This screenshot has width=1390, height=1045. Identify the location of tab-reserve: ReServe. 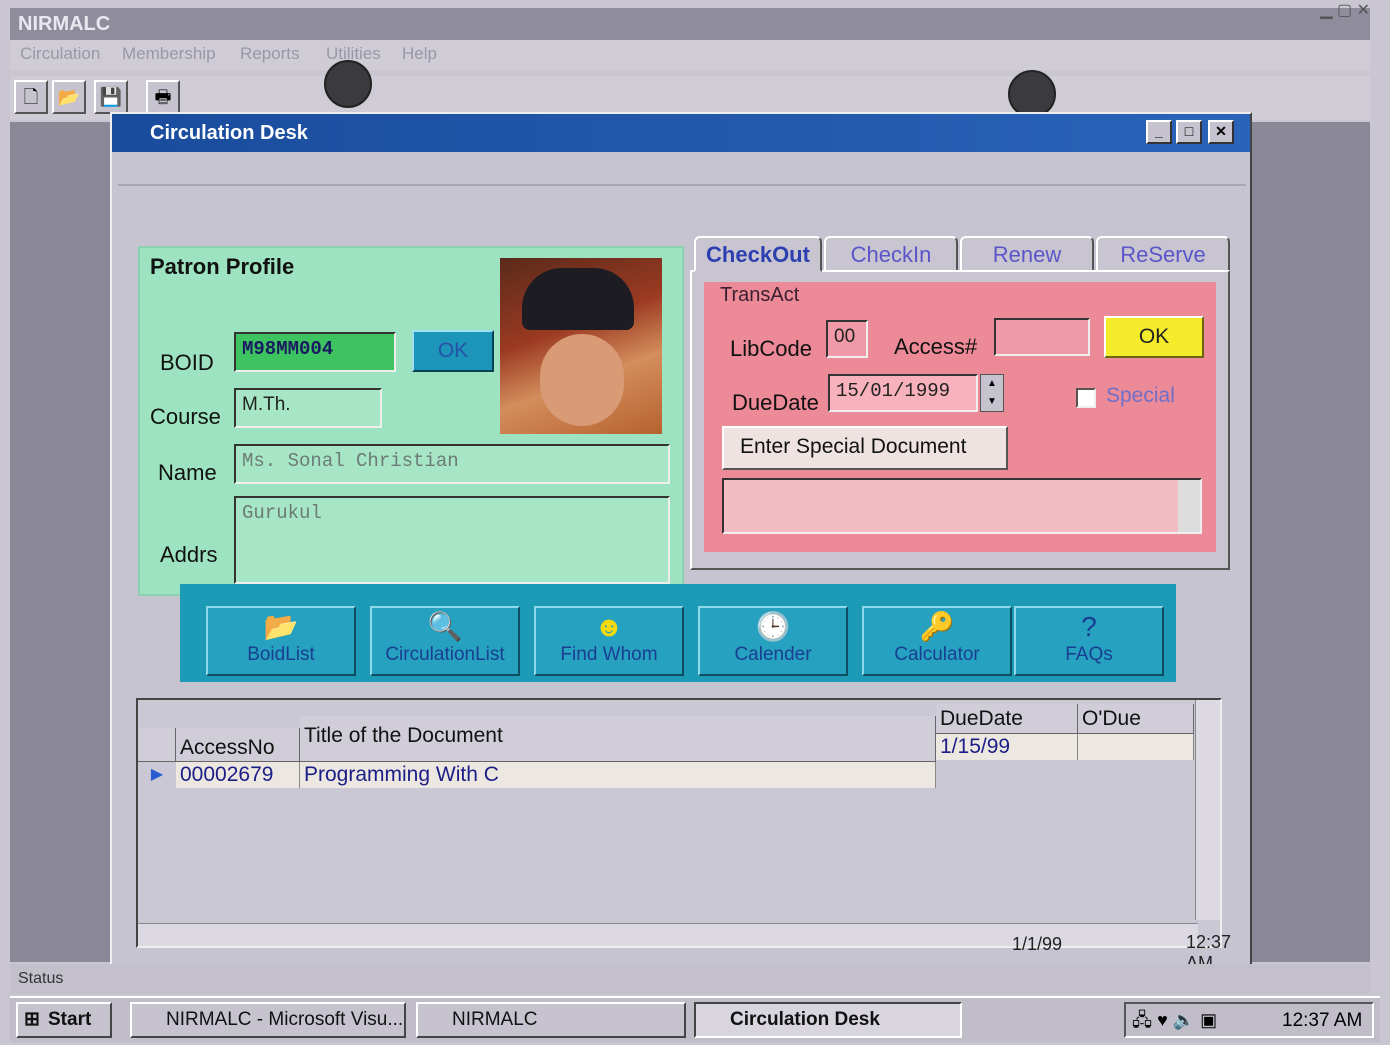
(1163, 254).